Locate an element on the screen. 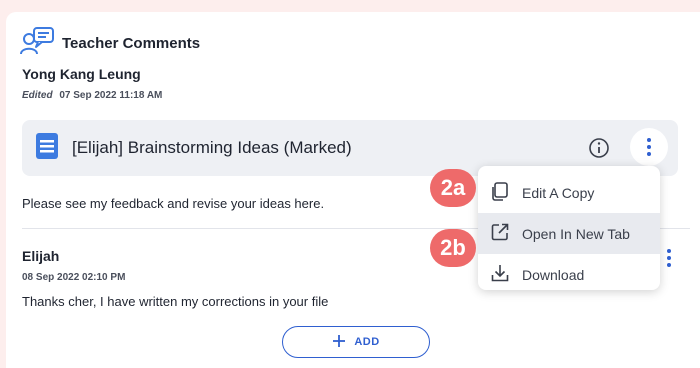 This screenshot has width=700, height=368. attachment-options-menu: Edit A Copy Open In New Tab Download is located at coordinates (569, 228).